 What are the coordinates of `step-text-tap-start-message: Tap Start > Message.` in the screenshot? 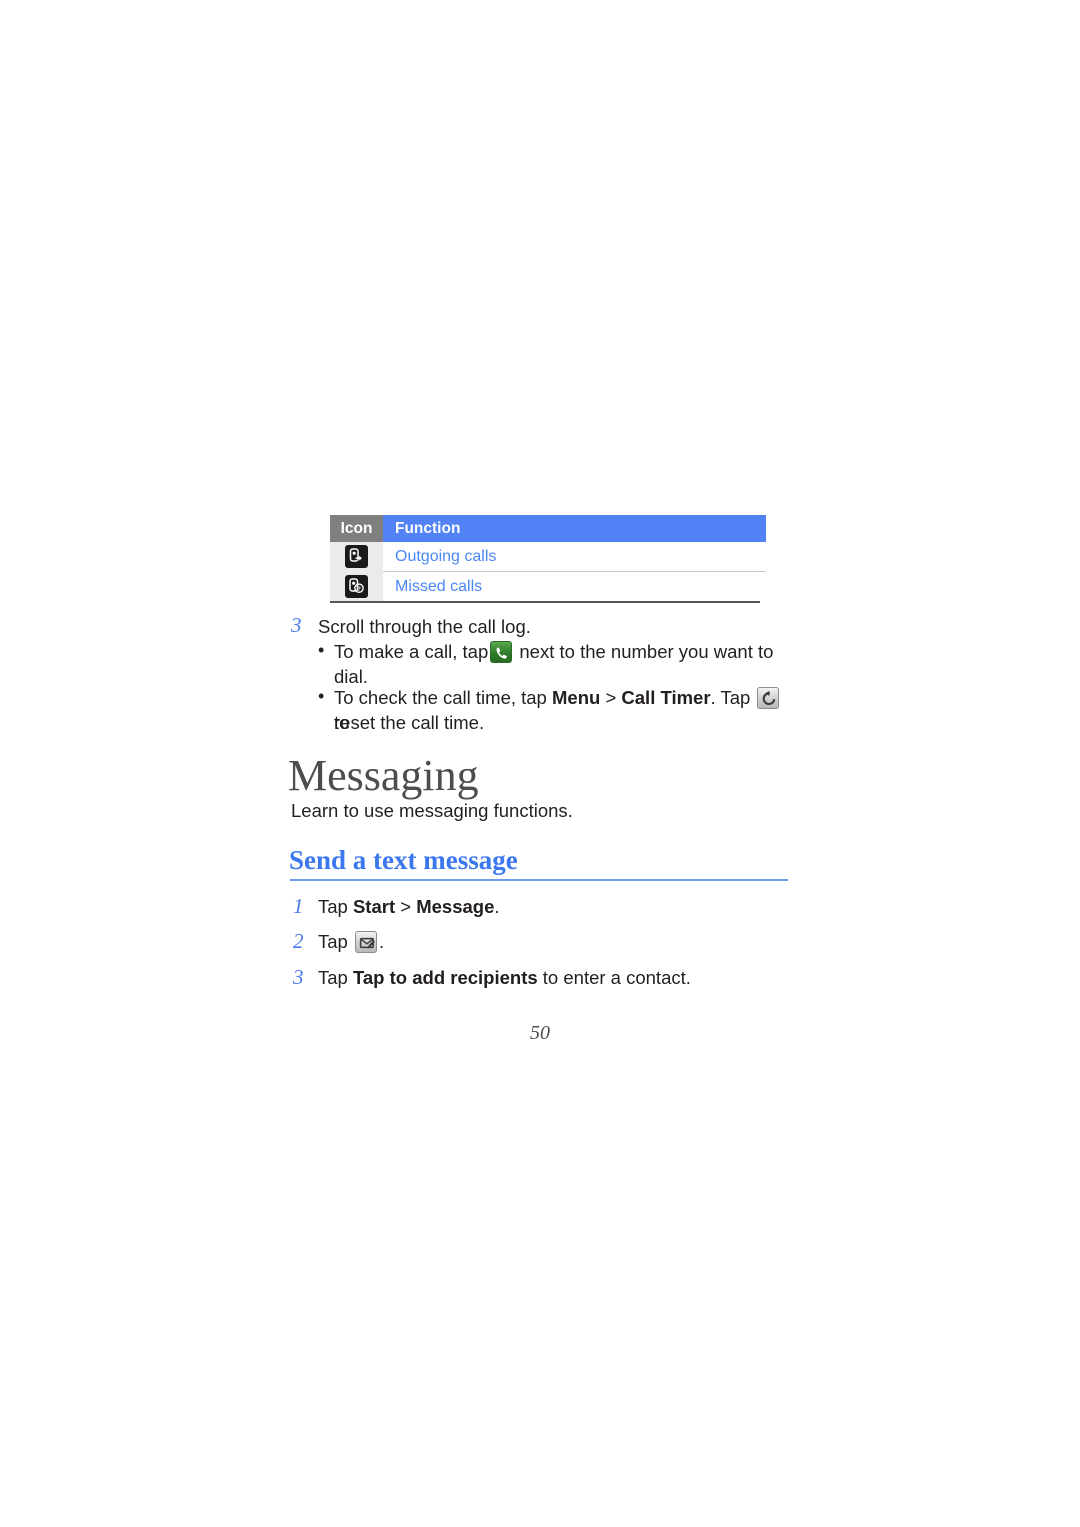 It's located at (409, 907).